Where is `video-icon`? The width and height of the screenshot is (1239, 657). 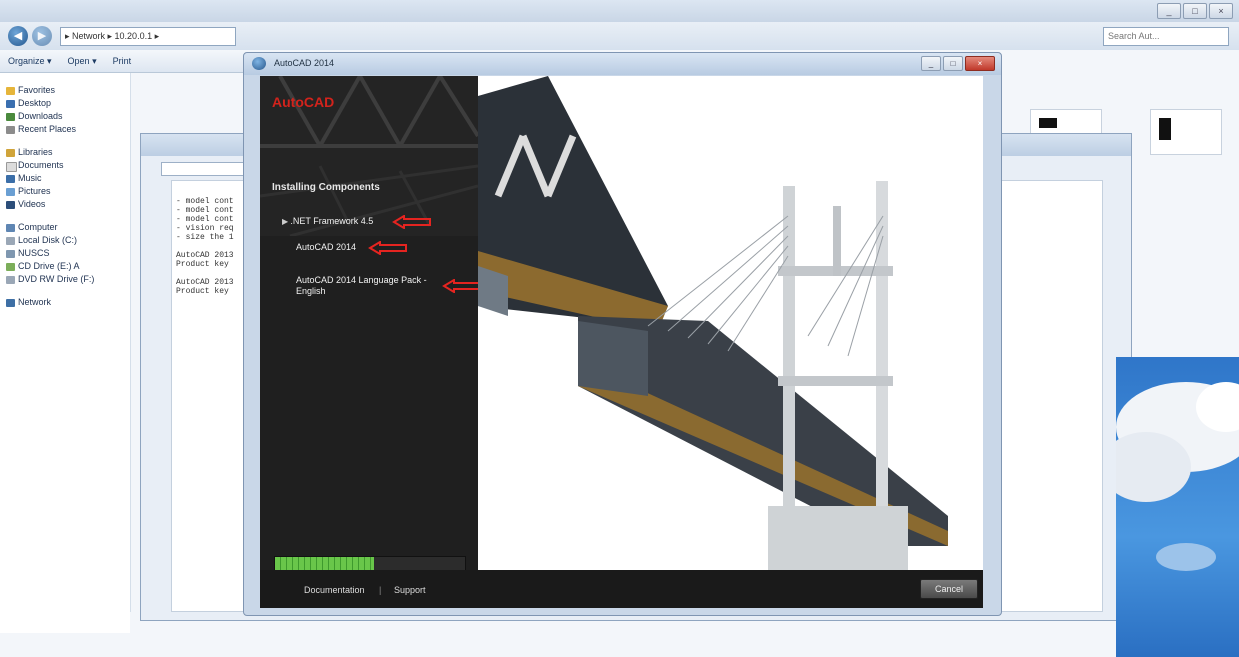 video-icon is located at coordinates (10, 205).